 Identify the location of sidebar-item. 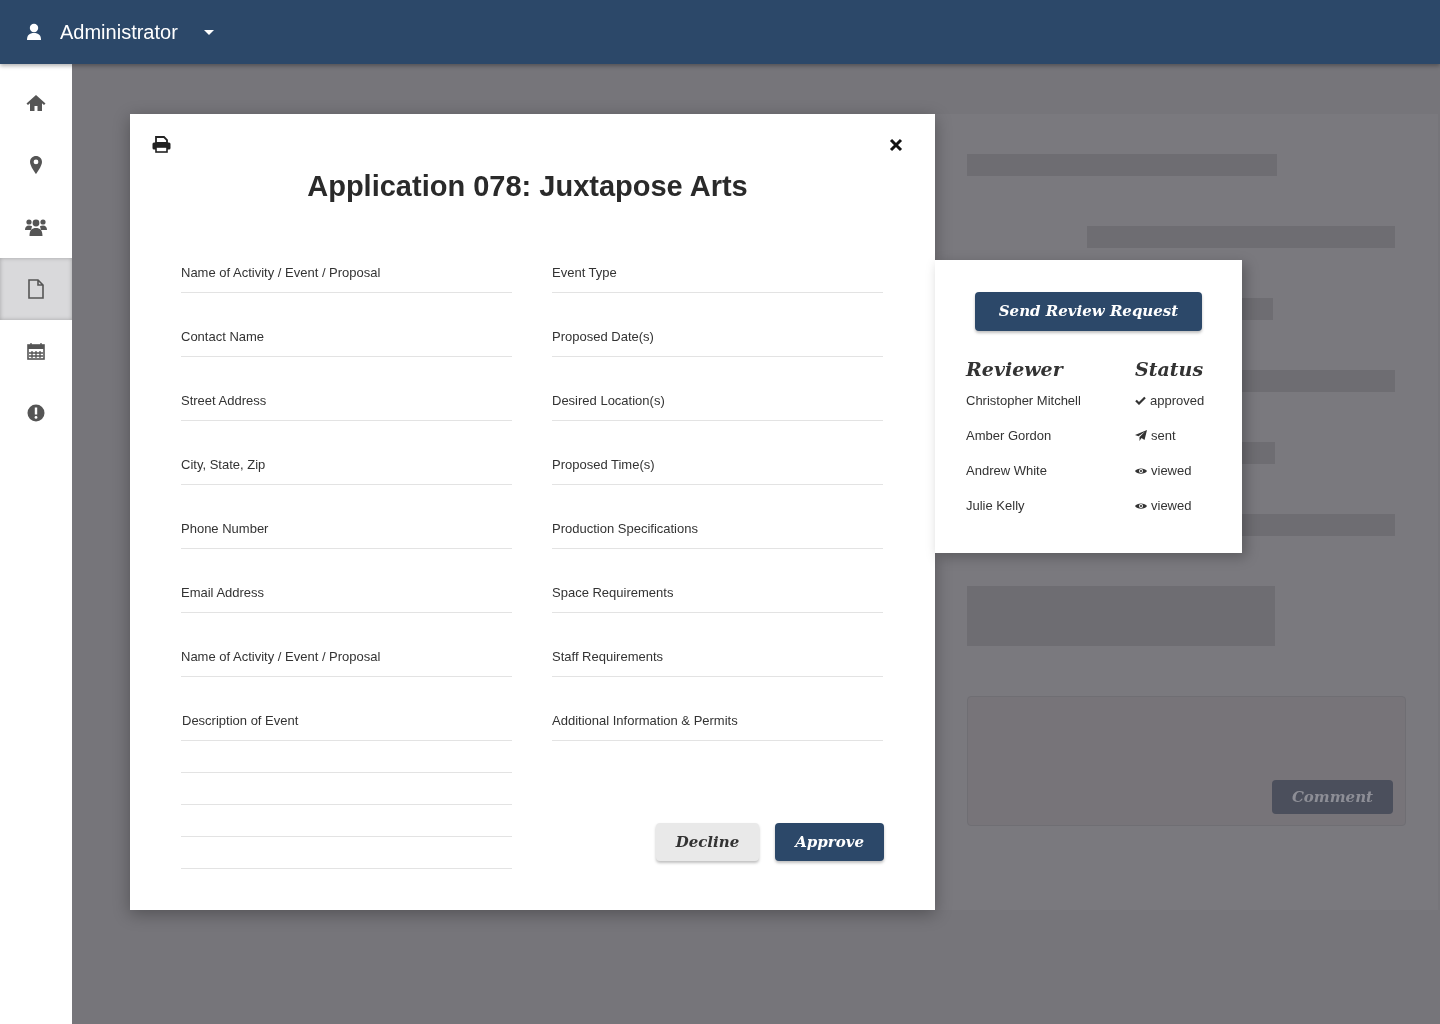
(36, 289).